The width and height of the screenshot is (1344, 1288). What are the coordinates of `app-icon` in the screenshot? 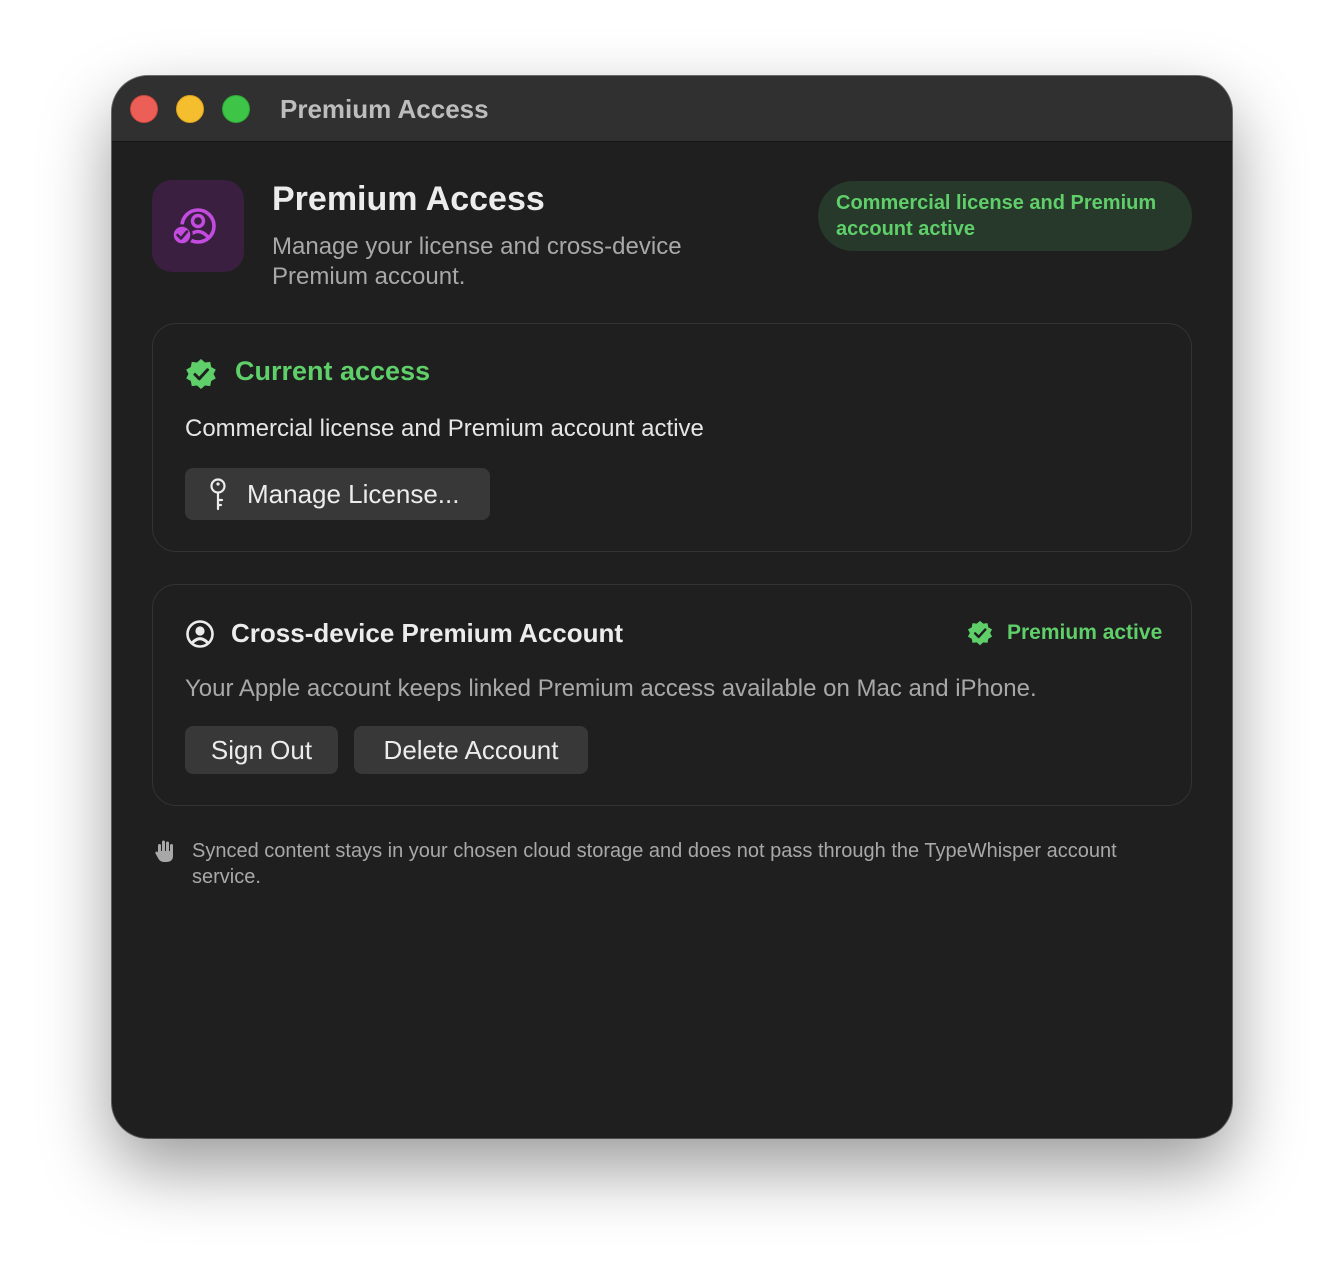 It's located at (198, 226).